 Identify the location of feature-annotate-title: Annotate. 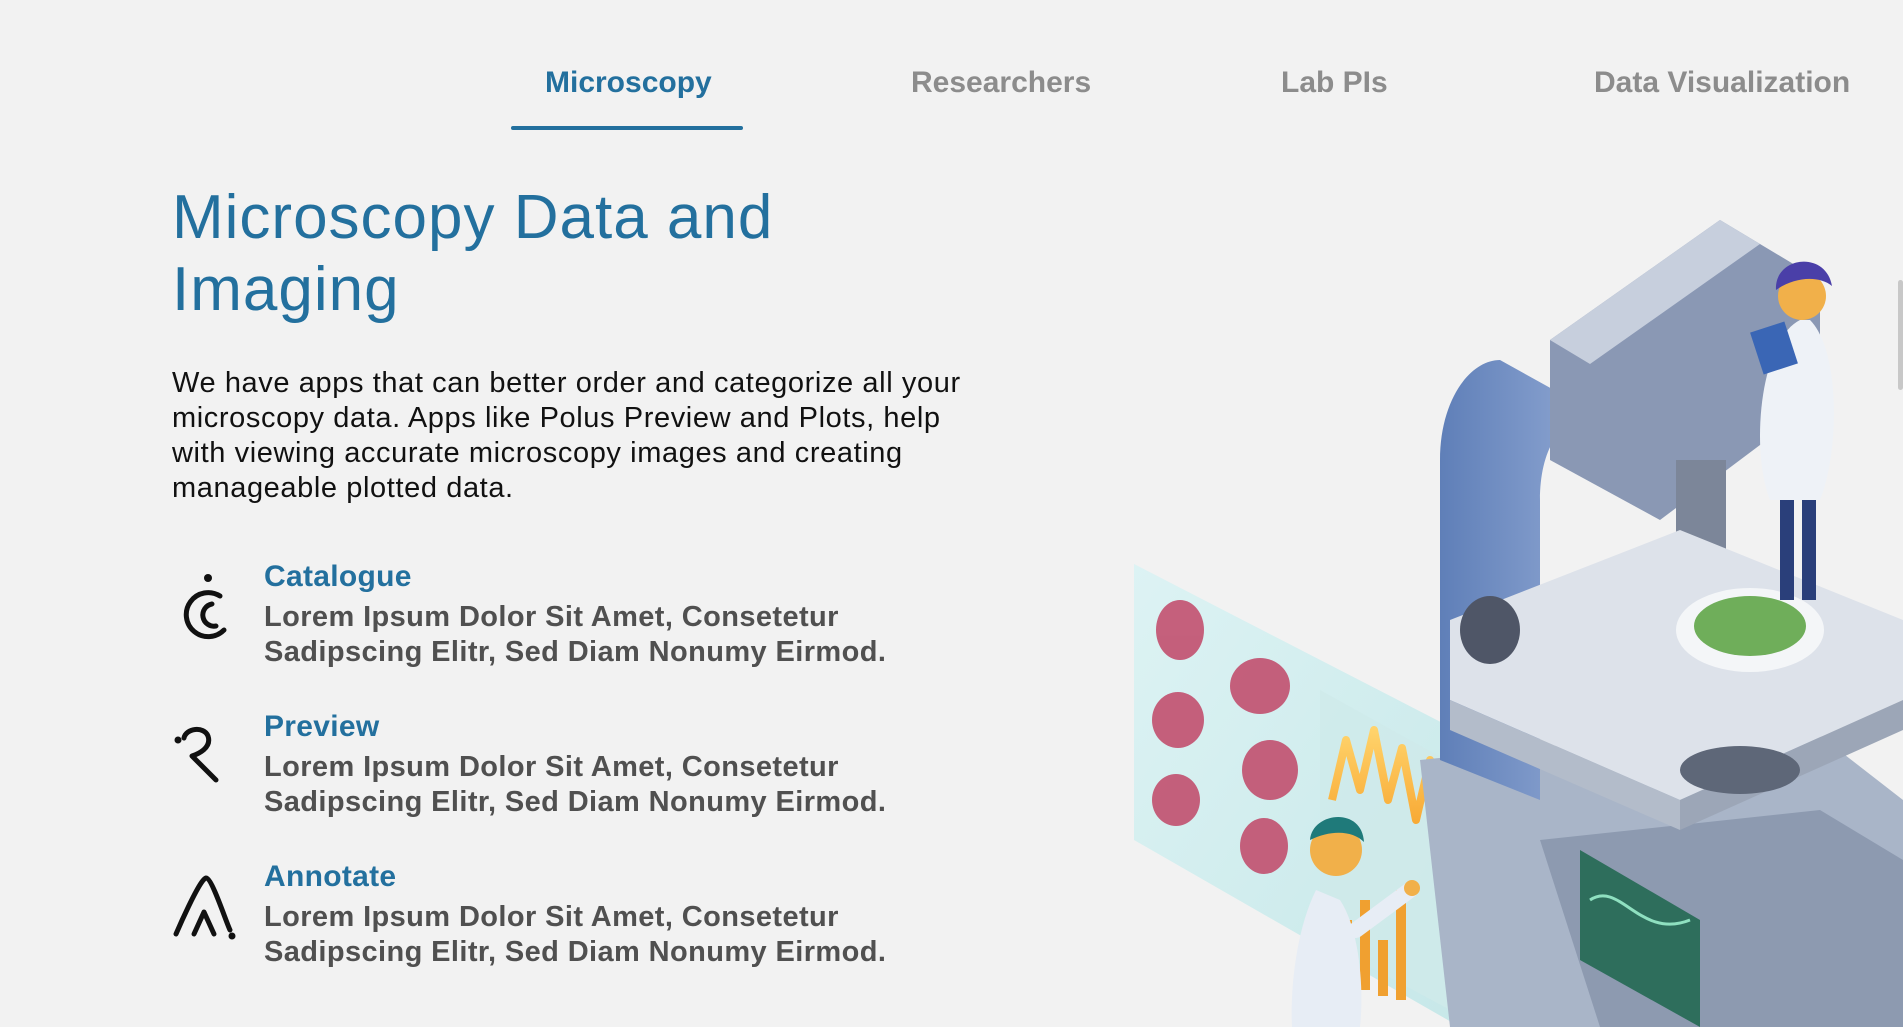
(330, 877).